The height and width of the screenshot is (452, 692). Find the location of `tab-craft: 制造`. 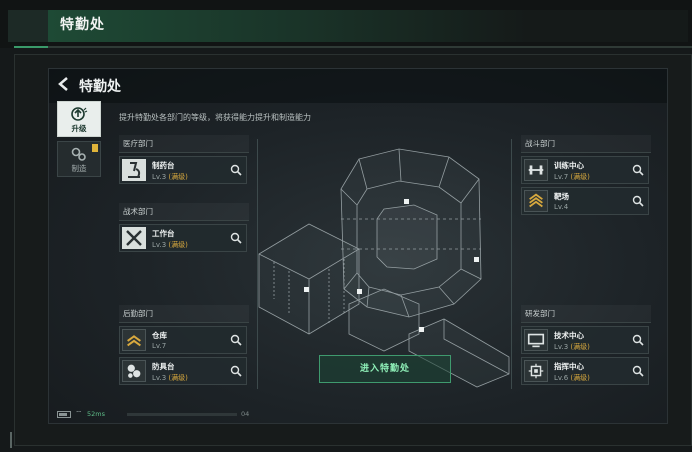

tab-craft: 制造 is located at coordinates (79, 159).